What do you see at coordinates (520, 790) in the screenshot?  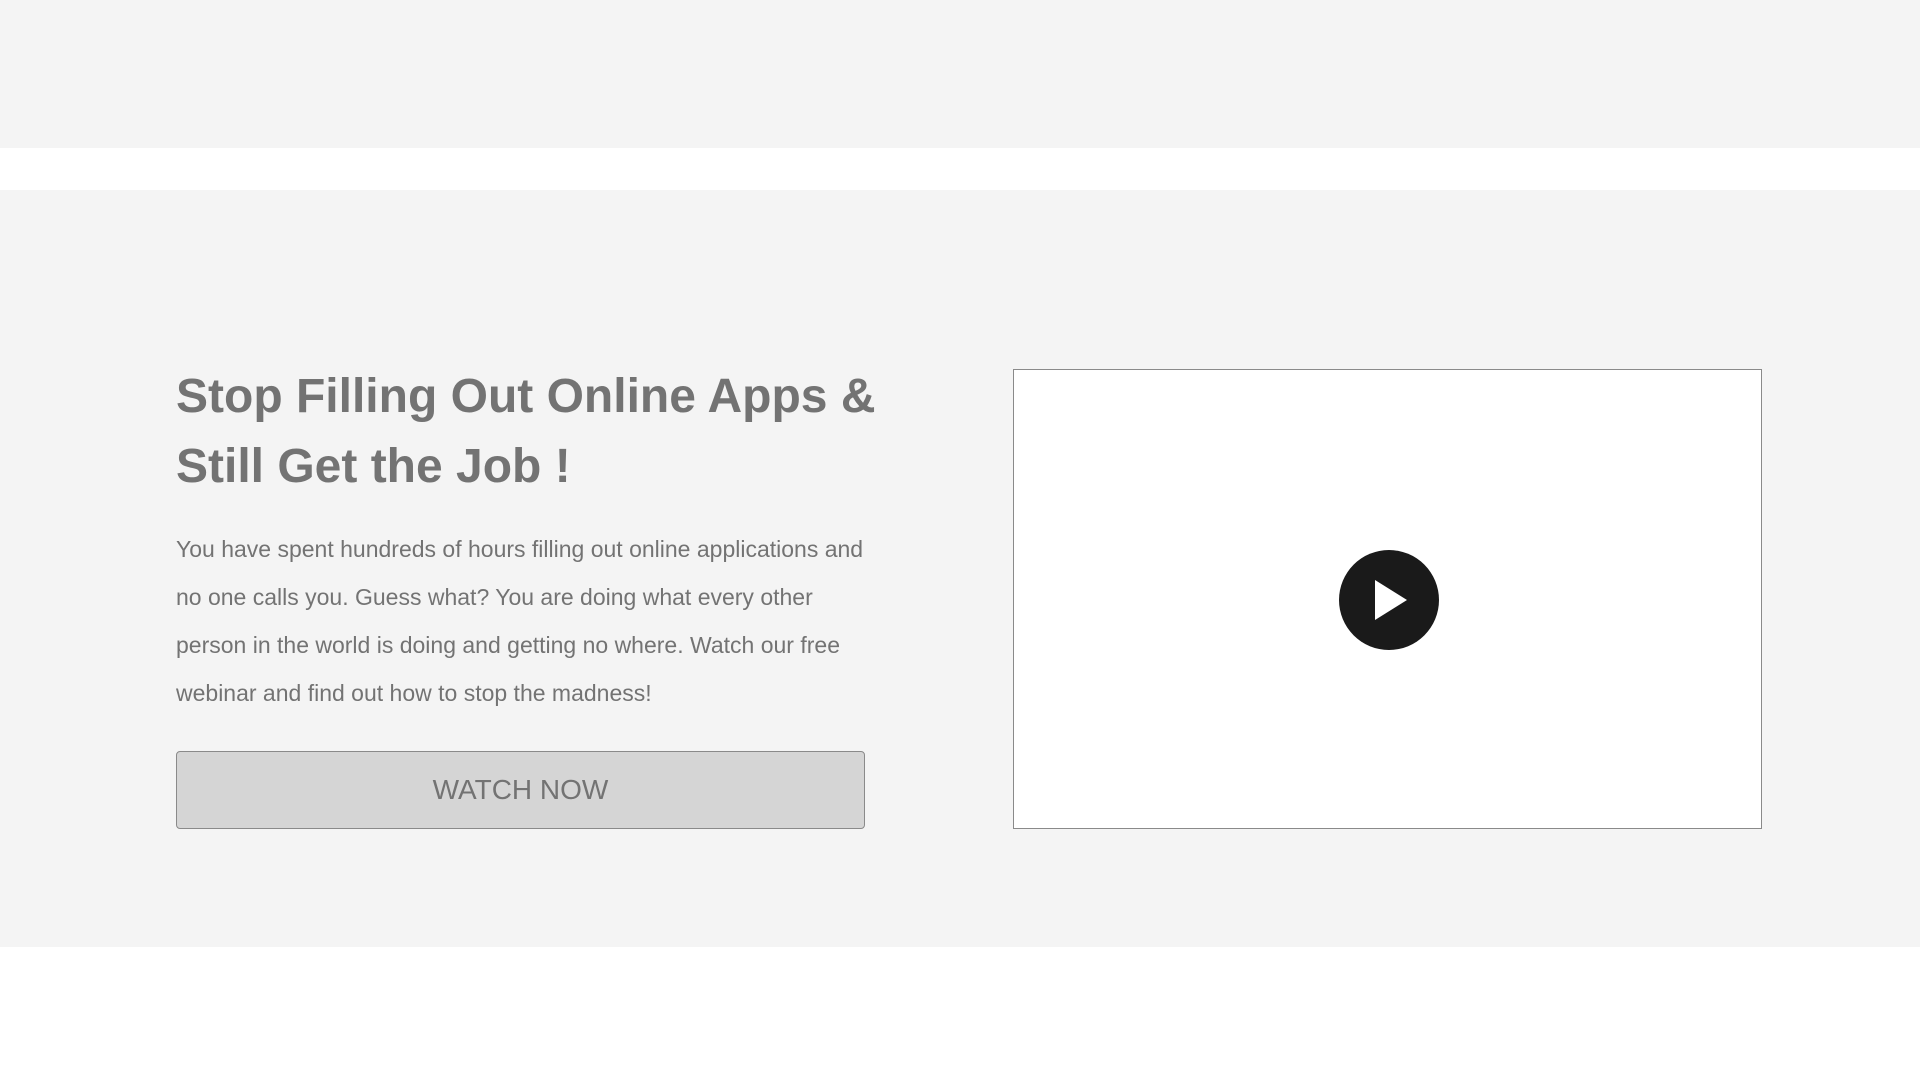 I see `watch-now-button: WATCH NOW` at bounding box center [520, 790].